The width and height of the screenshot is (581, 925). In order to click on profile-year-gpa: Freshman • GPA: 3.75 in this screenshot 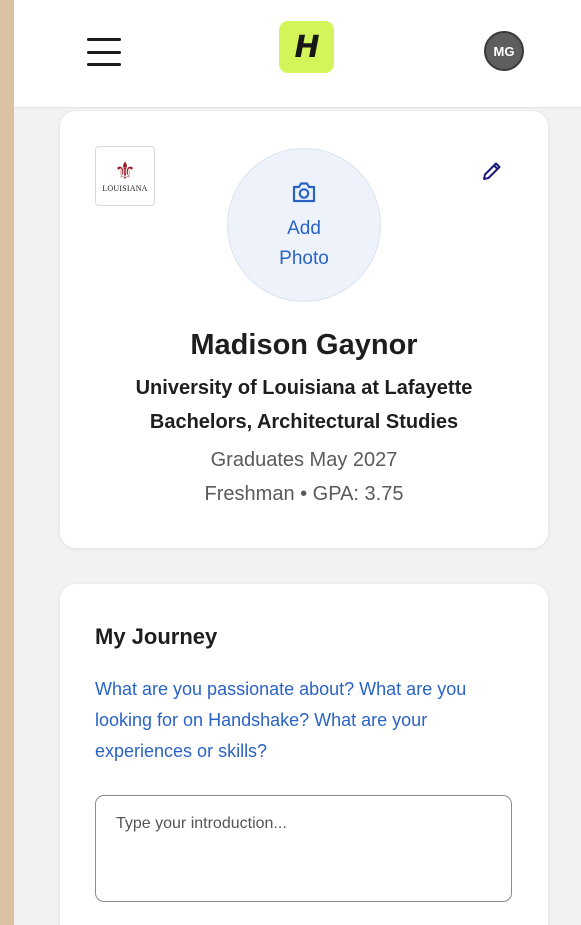, I will do `click(304, 494)`.